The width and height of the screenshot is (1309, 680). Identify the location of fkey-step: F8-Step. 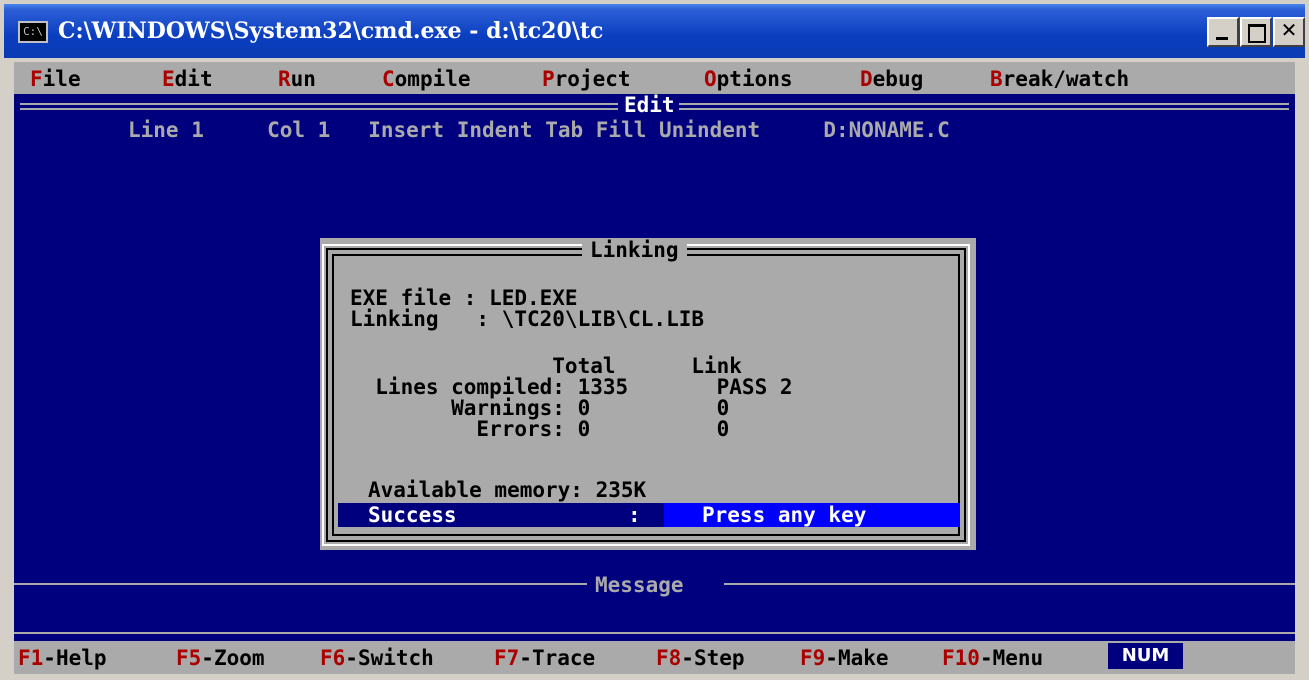
(700, 658).